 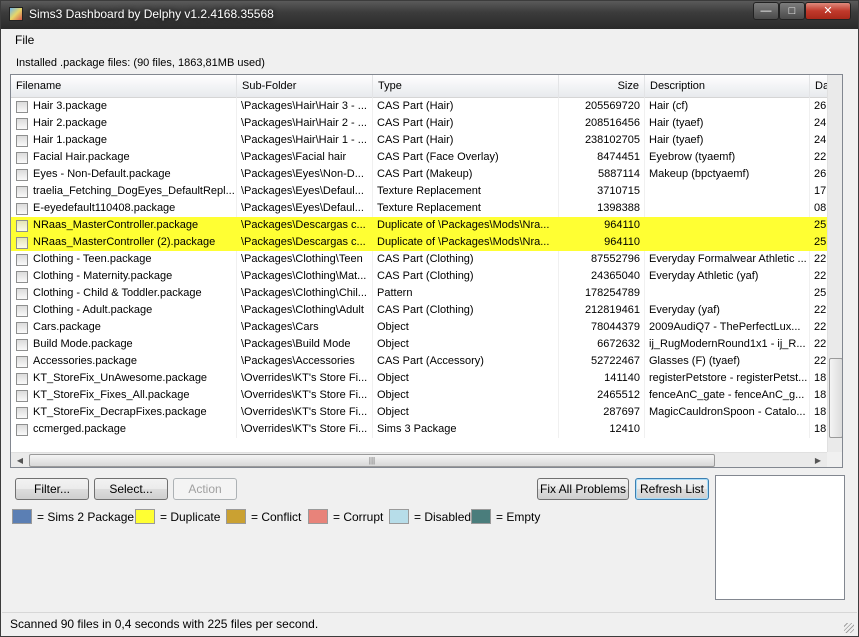 What do you see at coordinates (425, 310) in the screenshot?
I see `cell-type: CAS Part (Clothing)` at bounding box center [425, 310].